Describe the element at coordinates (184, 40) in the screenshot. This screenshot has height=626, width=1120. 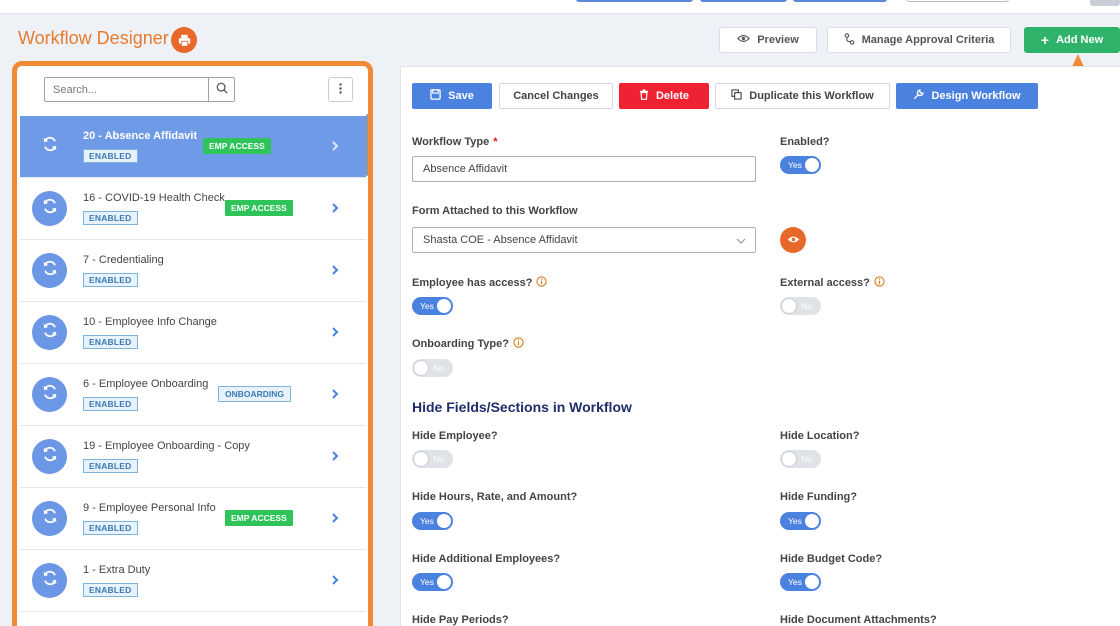
I see `print-icon` at that location.